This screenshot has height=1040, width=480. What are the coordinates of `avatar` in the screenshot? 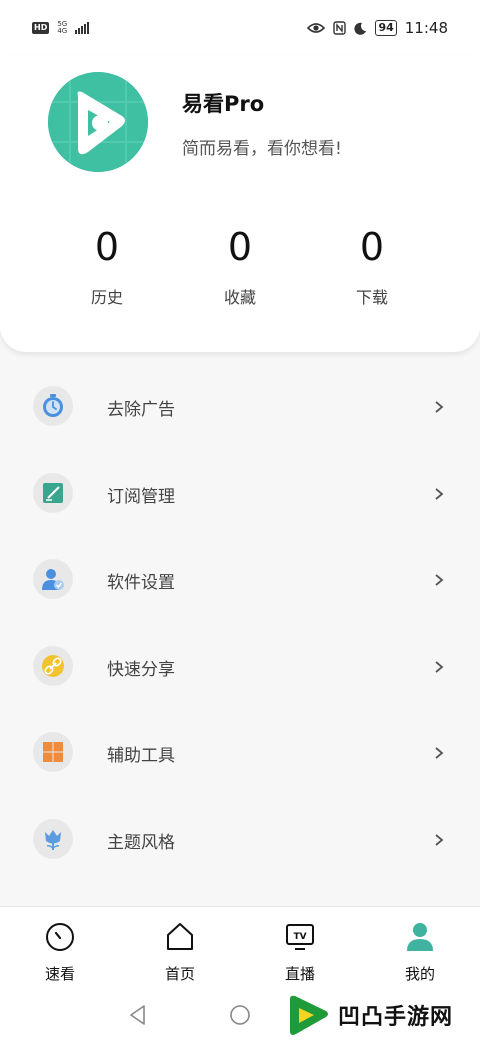 It's located at (98, 122).